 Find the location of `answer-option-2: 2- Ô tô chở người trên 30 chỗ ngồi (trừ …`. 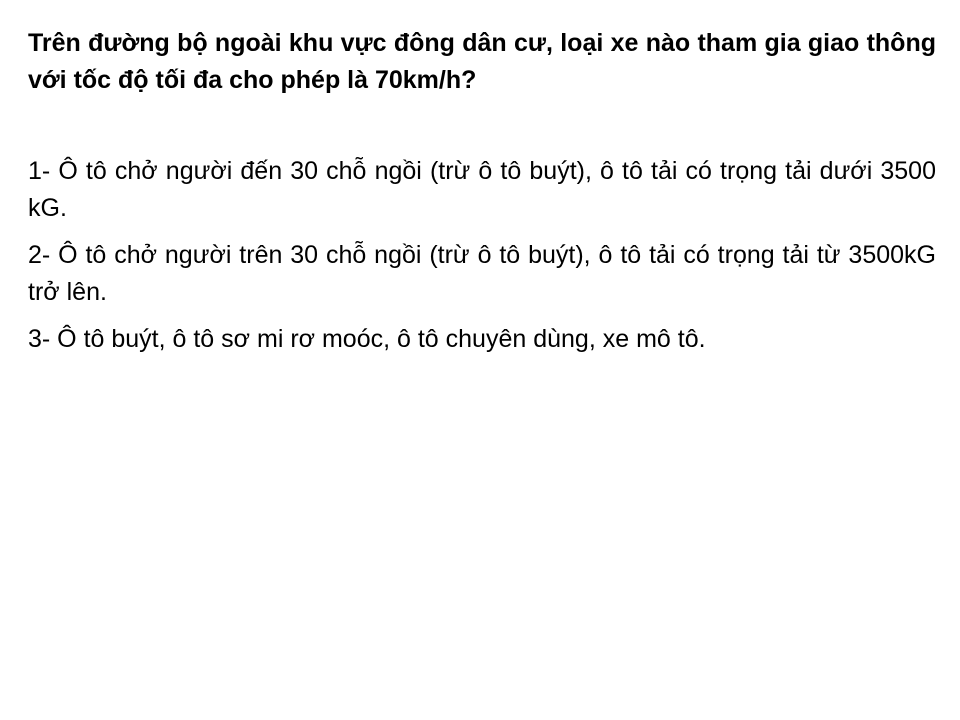

answer-option-2: 2- Ô tô chở người trên 30 chỗ ngồi (trừ … is located at coordinates (482, 273).